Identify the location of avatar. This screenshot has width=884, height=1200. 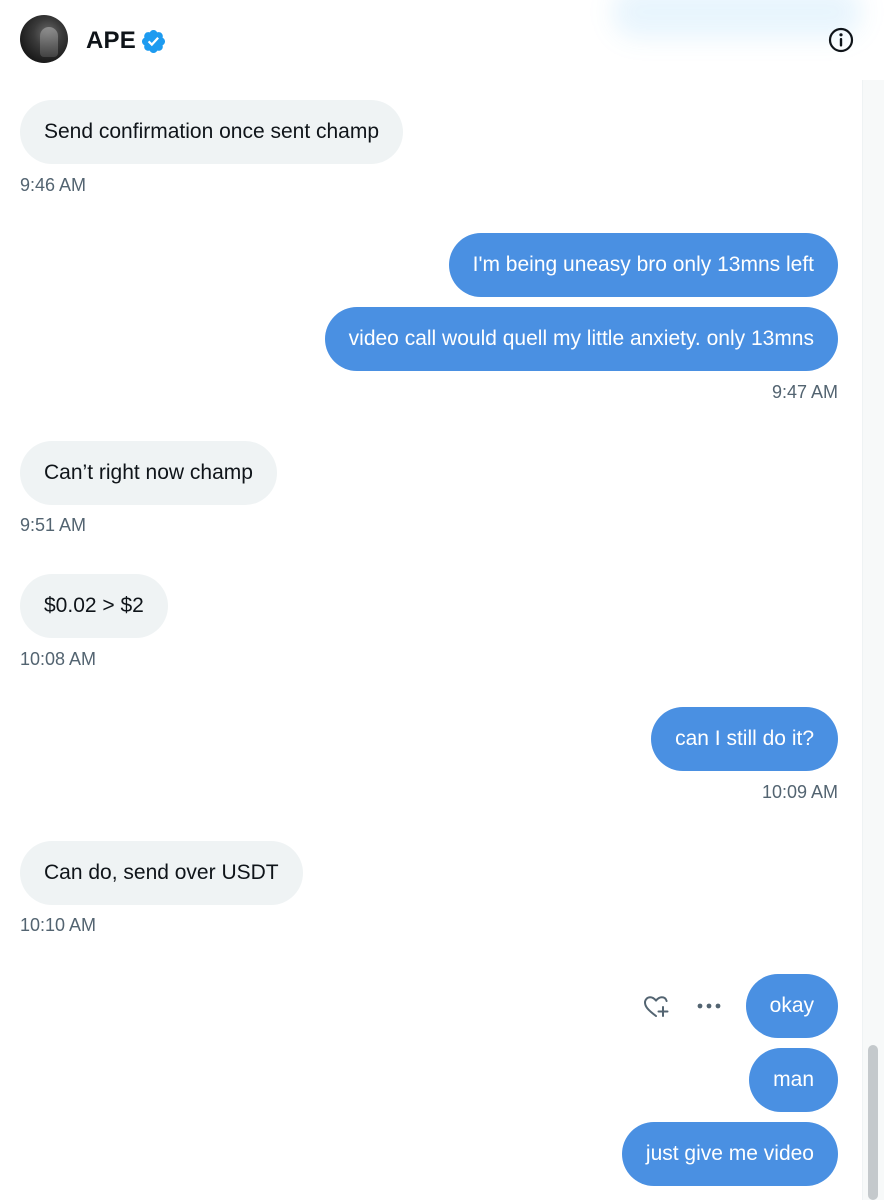
(44, 39).